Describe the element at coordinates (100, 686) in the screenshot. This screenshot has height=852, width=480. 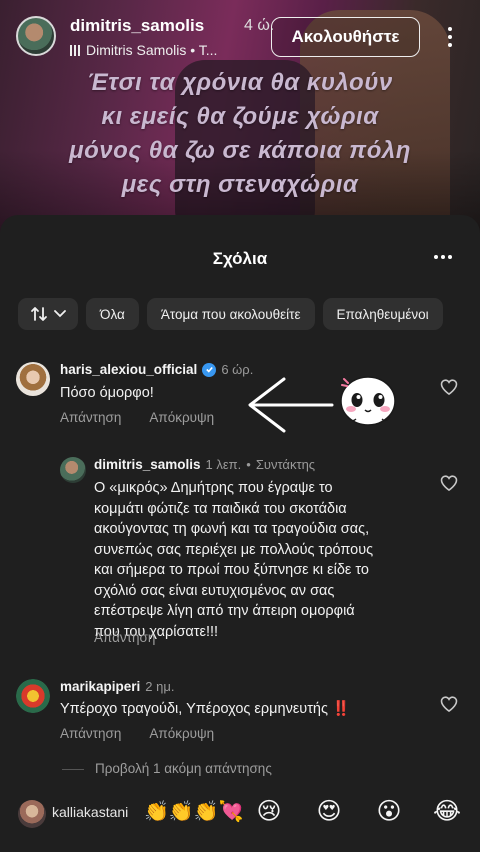
I see `comment-username: marikapiperi` at that location.